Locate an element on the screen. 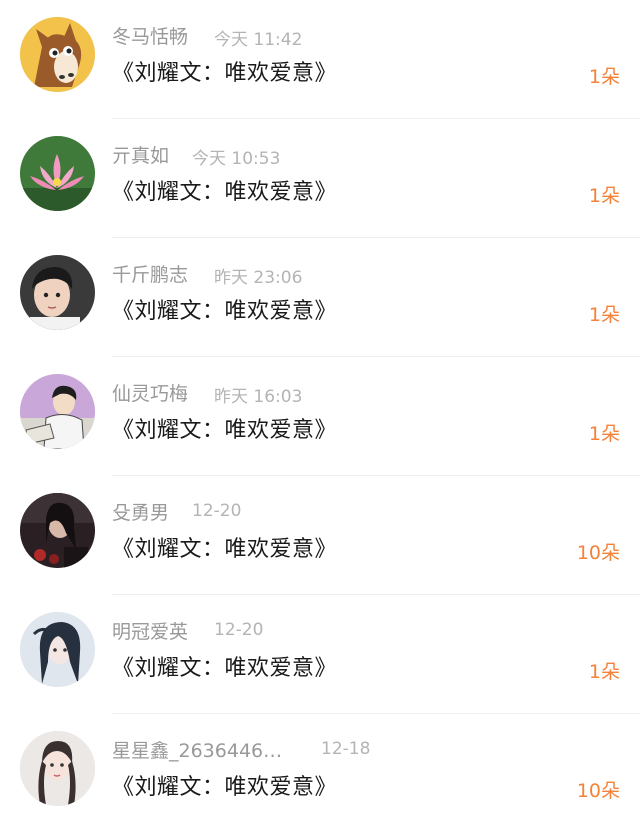 The height and width of the screenshot is (833, 640). horse-cartoon-avatar-icon is located at coordinates (57, 54).